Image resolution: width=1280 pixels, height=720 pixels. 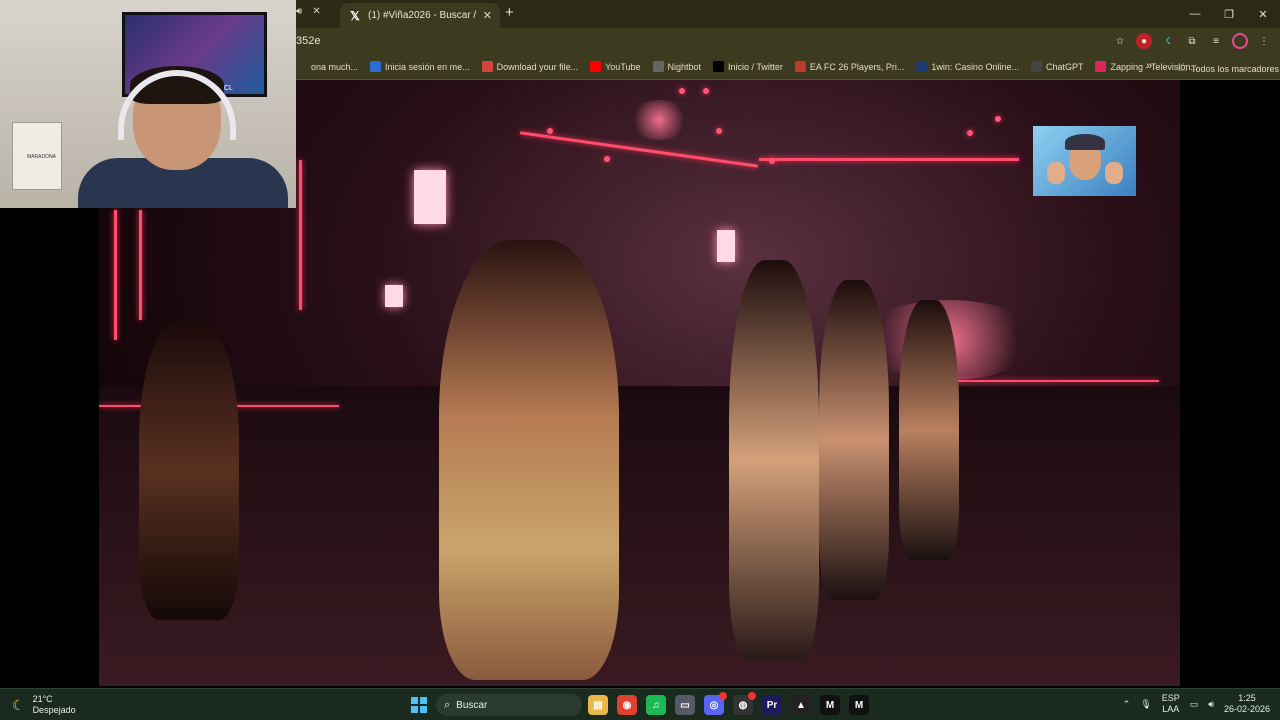 I want to click on profile-avatar, so click(x=1240, y=41).